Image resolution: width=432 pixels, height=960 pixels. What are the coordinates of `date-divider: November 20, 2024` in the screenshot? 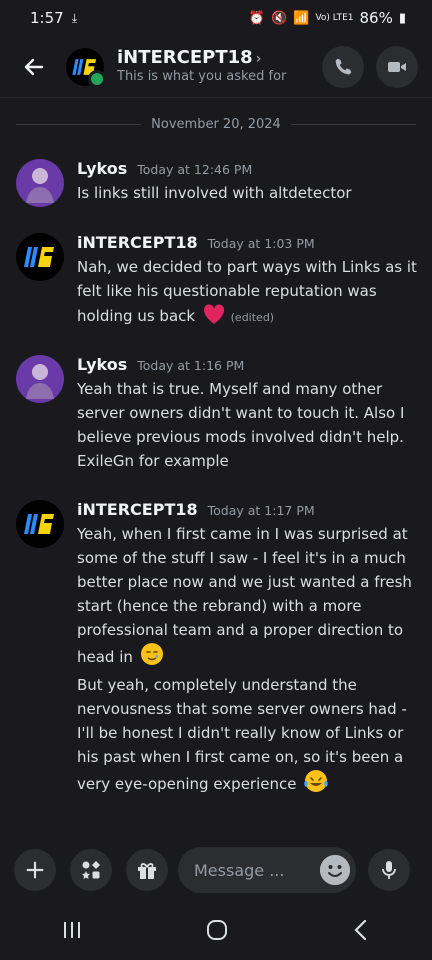 It's located at (216, 124).